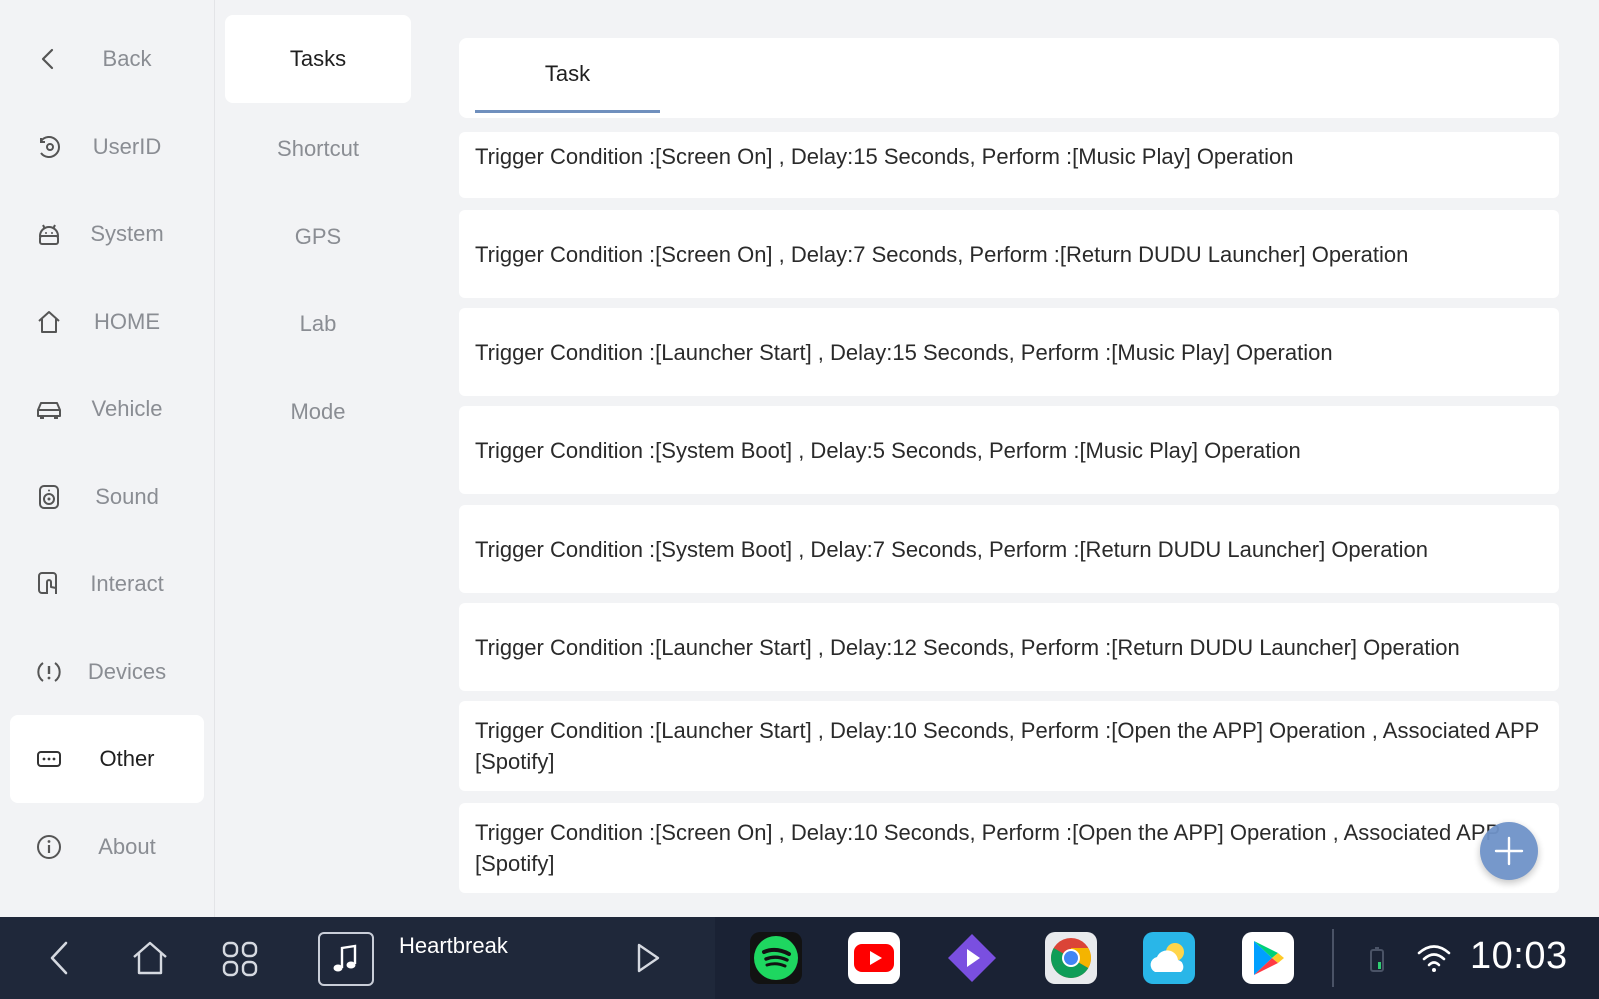 The width and height of the screenshot is (1599, 999). Describe the element at coordinates (318, 149) in the screenshot. I see `subnav-item-shortcut: Shortcut` at that location.